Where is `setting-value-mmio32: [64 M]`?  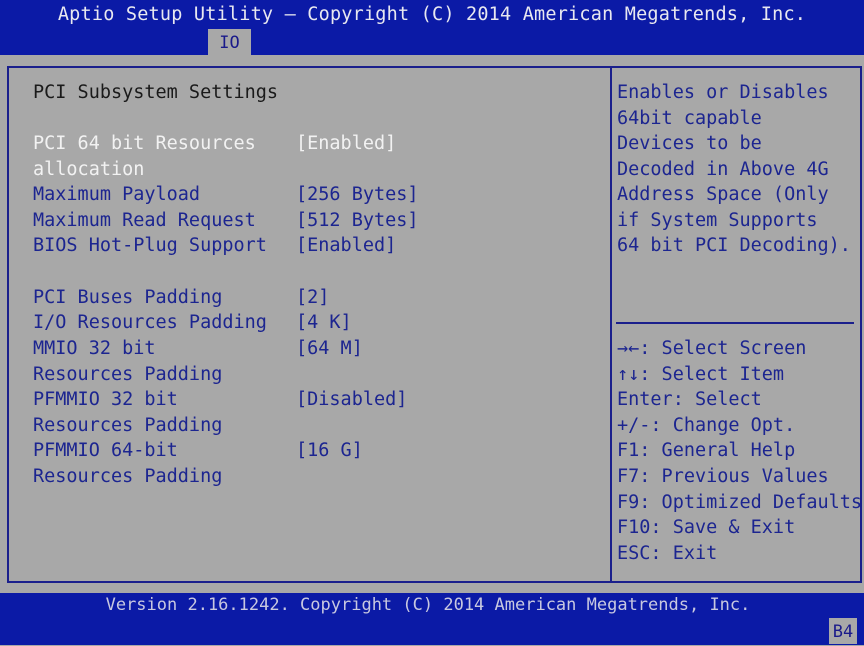 setting-value-mmio32: [64 M] is located at coordinates (329, 349).